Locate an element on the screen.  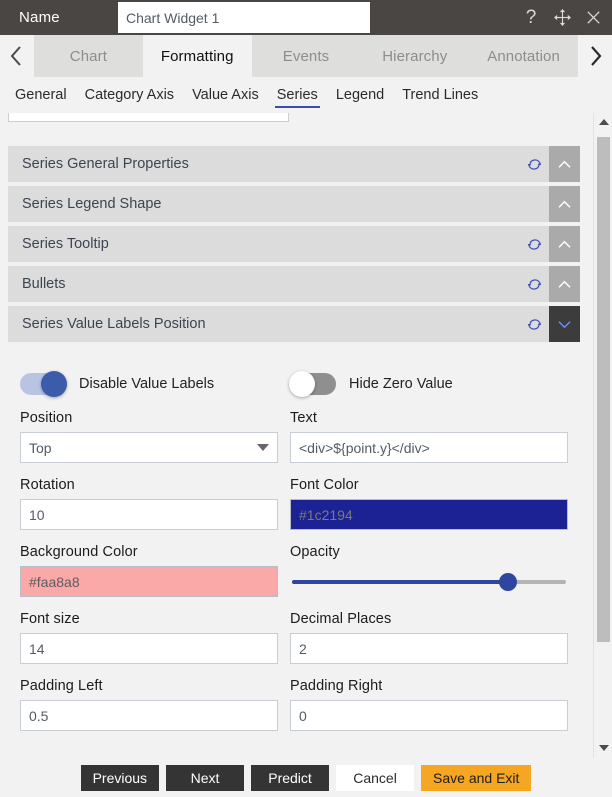
hide-zero-value-toggle-cell: Hide Zero Value is located at coordinates (434, 384).